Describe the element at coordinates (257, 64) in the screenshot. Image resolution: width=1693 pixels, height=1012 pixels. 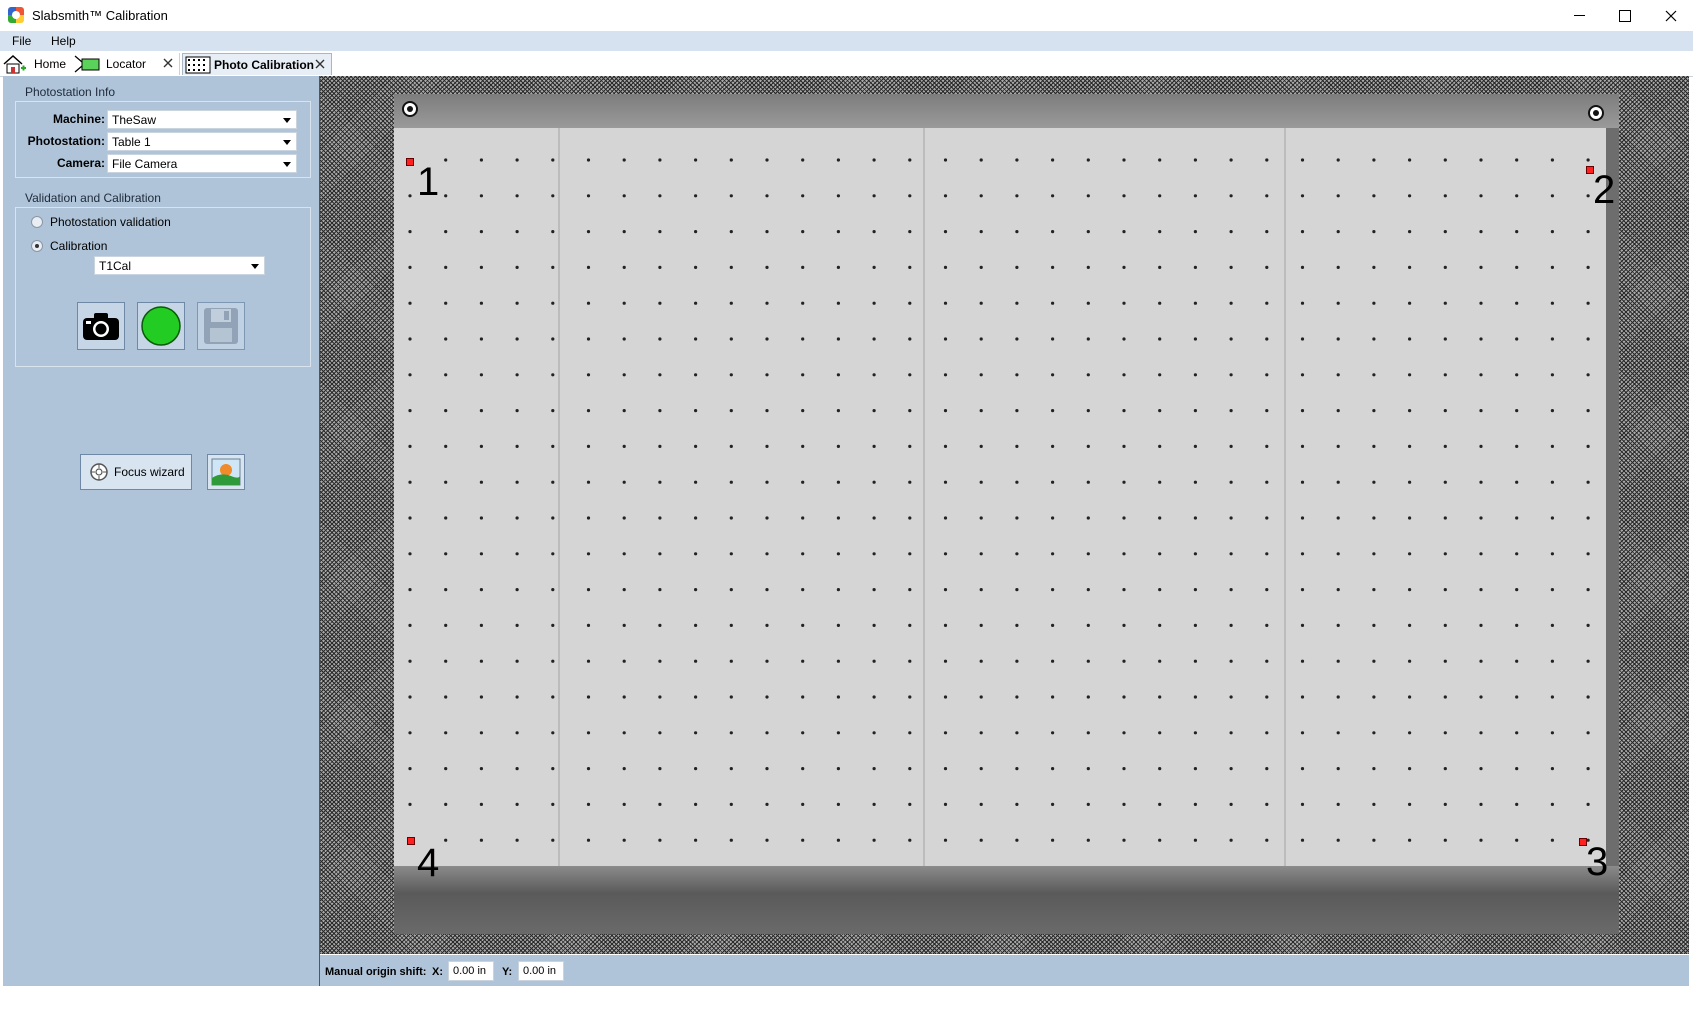
I see `tab-photo-calibration: Photo Calibration` at that location.